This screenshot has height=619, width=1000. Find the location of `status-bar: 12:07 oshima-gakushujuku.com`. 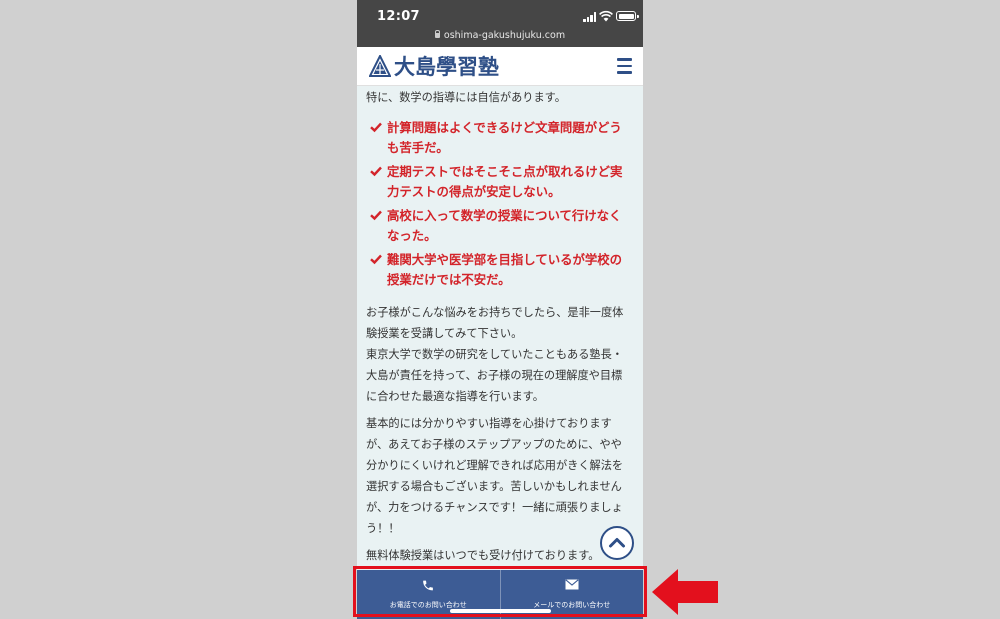

status-bar: 12:07 oshima-gakushujuku.com is located at coordinates (500, 23).